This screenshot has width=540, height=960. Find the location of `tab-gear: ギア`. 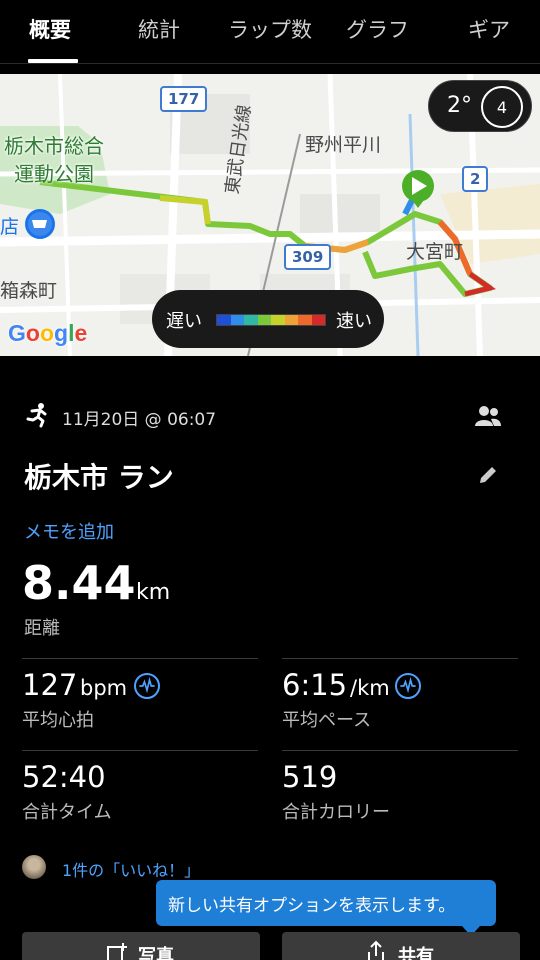

tab-gear: ギア is located at coordinates (489, 29).